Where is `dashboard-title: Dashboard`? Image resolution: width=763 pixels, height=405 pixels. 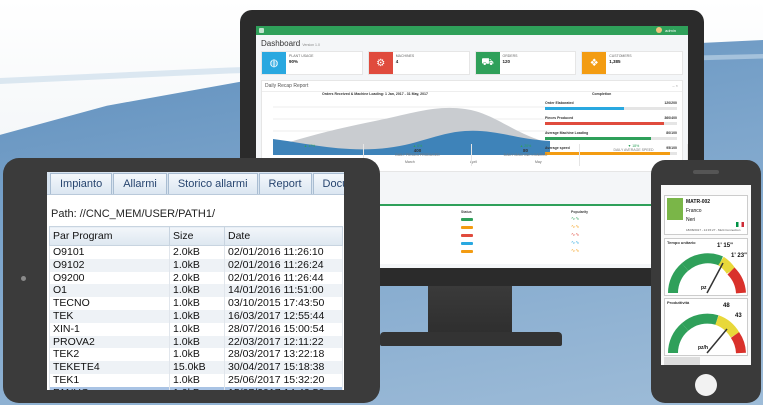 dashboard-title: Dashboard is located at coordinates (281, 43).